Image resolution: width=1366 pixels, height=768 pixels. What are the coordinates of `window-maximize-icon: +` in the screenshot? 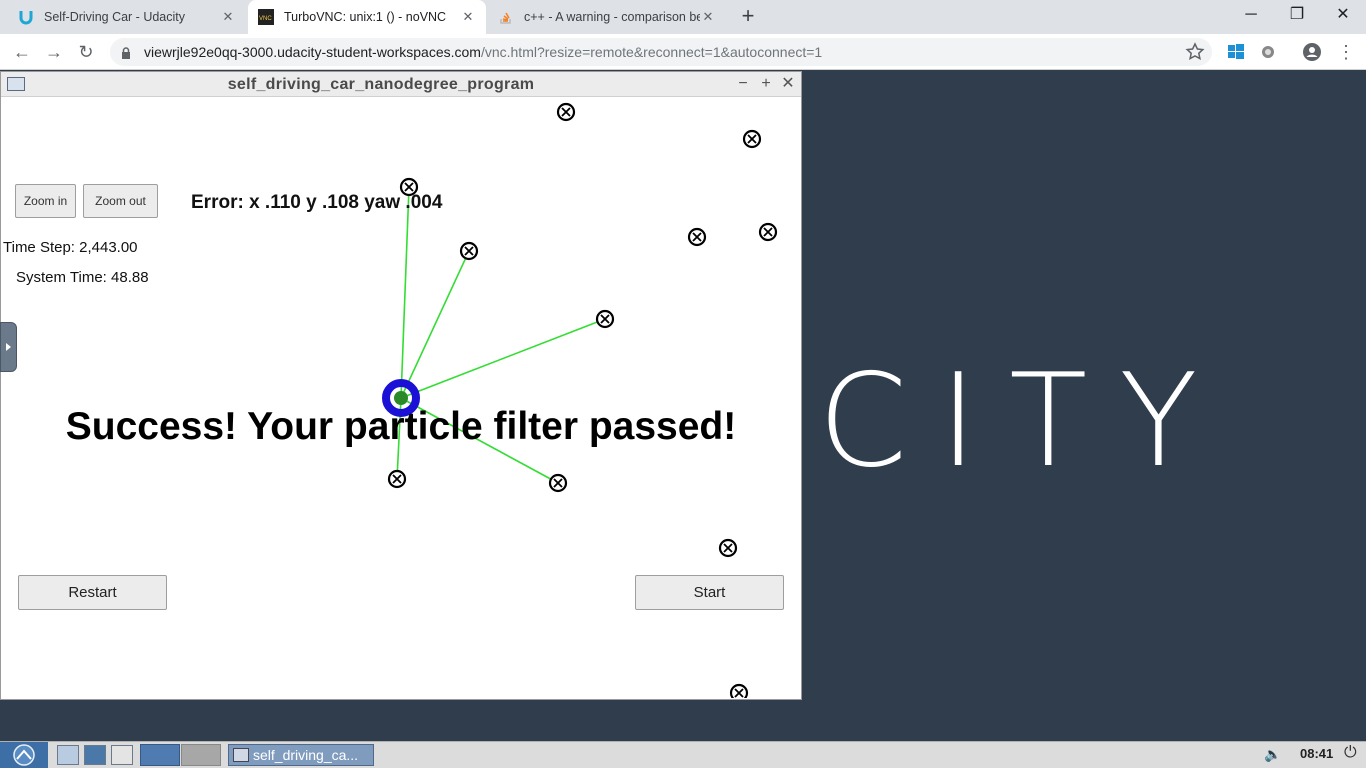 It's located at (766, 84).